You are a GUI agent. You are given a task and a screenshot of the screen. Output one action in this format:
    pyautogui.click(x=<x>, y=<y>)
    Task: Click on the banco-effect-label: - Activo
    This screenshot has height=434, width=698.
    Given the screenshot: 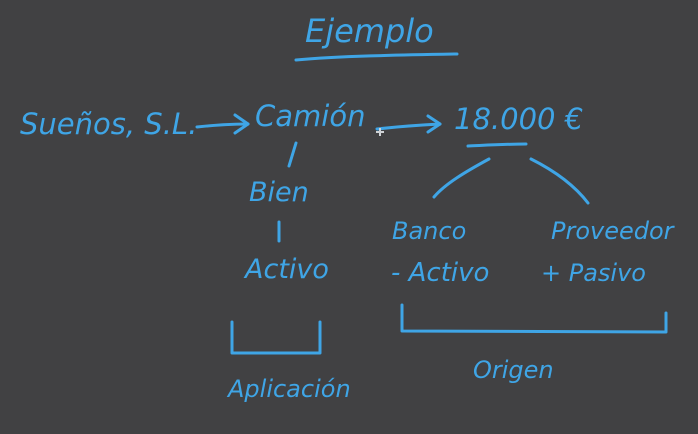 What is the action you would take?
    pyautogui.click(x=440, y=273)
    